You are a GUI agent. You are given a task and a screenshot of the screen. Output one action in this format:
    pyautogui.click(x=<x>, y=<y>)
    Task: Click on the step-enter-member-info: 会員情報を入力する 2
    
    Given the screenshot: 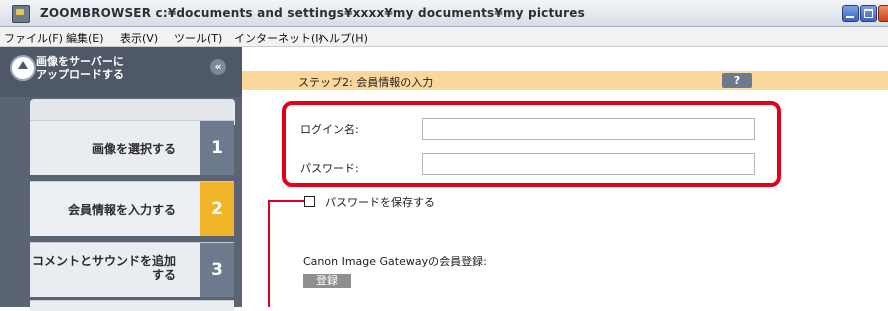 What is the action you would take?
    pyautogui.click(x=132, y=208)
    